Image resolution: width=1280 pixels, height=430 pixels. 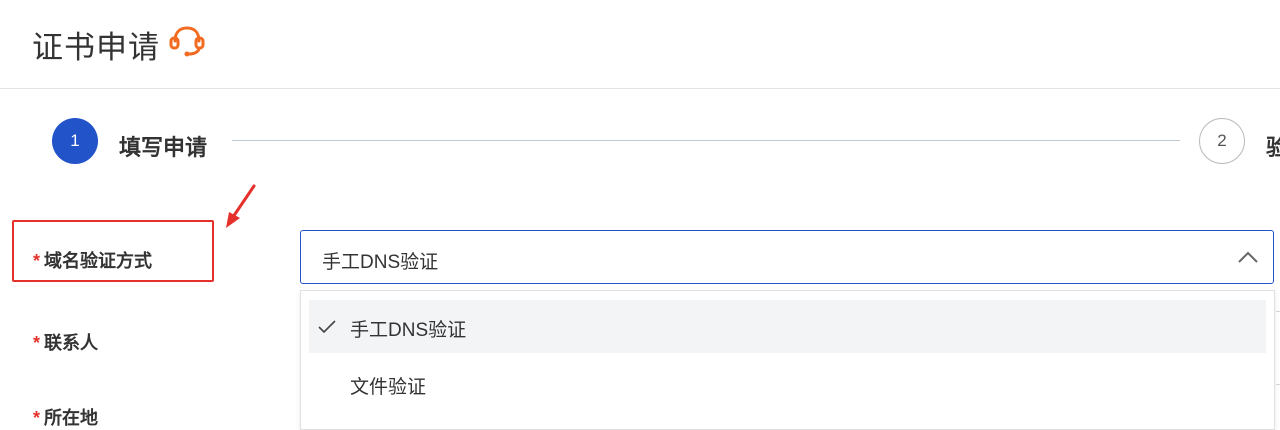 I want to click on option-label: 文件验证, so click(x=388, y=387).